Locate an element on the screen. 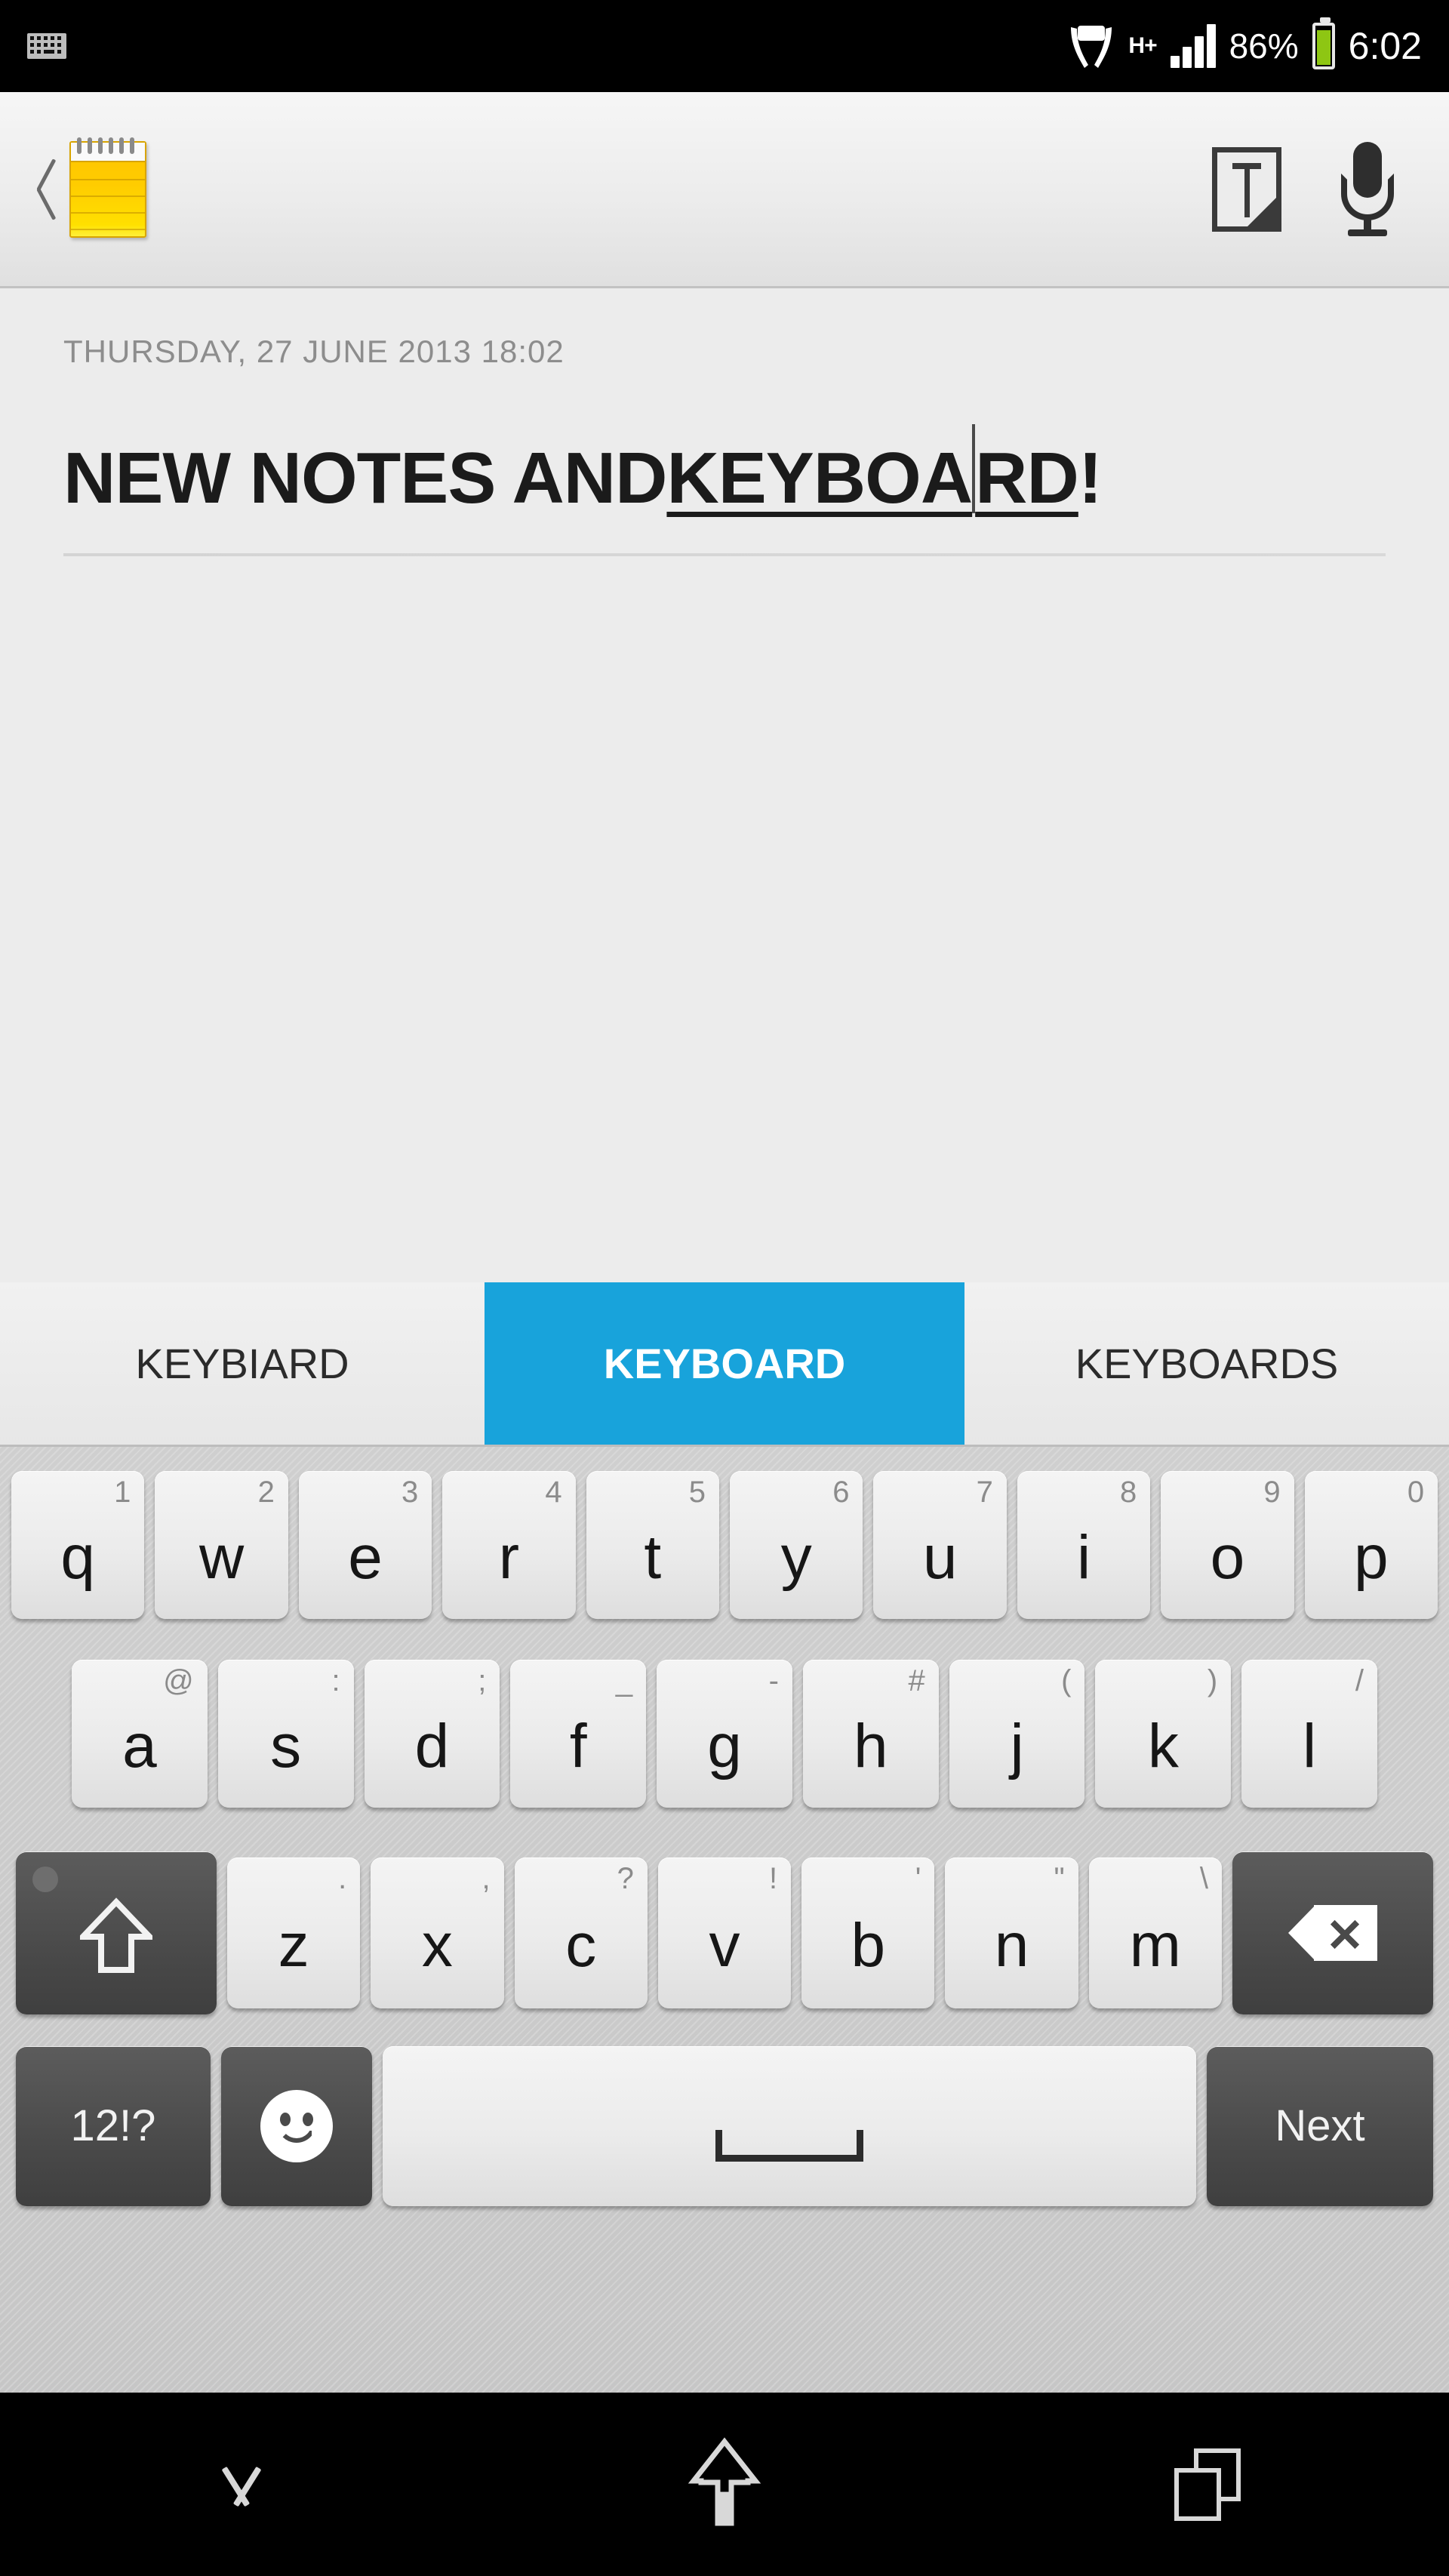  key-y: 6y is located at coordinates (796, 1545).